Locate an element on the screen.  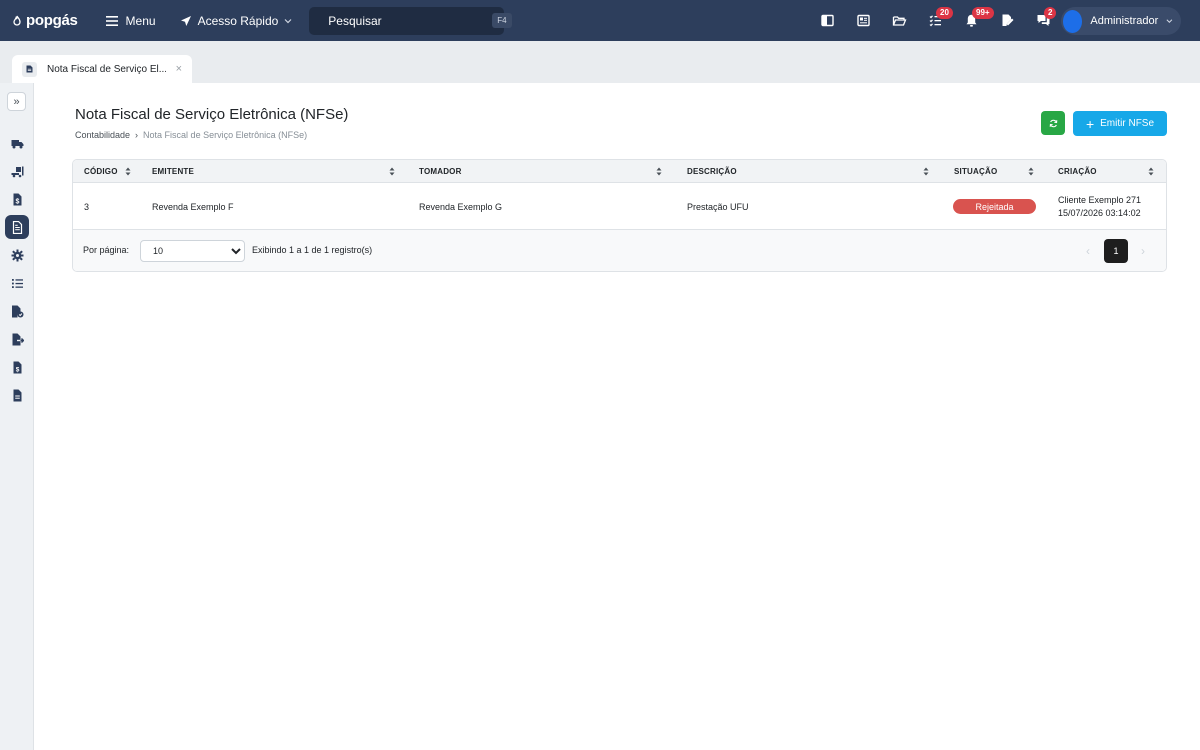
pagination-prev-button: ‹ is located at coordinates (1088, 251).